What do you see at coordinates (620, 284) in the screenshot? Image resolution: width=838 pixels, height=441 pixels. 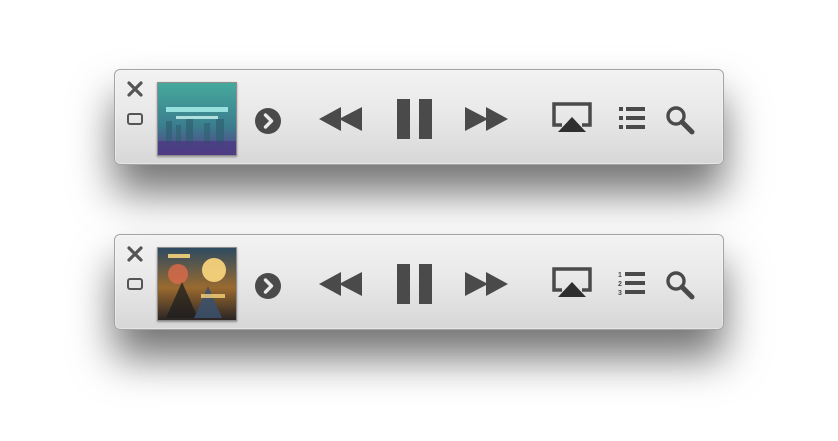 I see `playlist-number-2: 2` at bounding box center [620, 284].